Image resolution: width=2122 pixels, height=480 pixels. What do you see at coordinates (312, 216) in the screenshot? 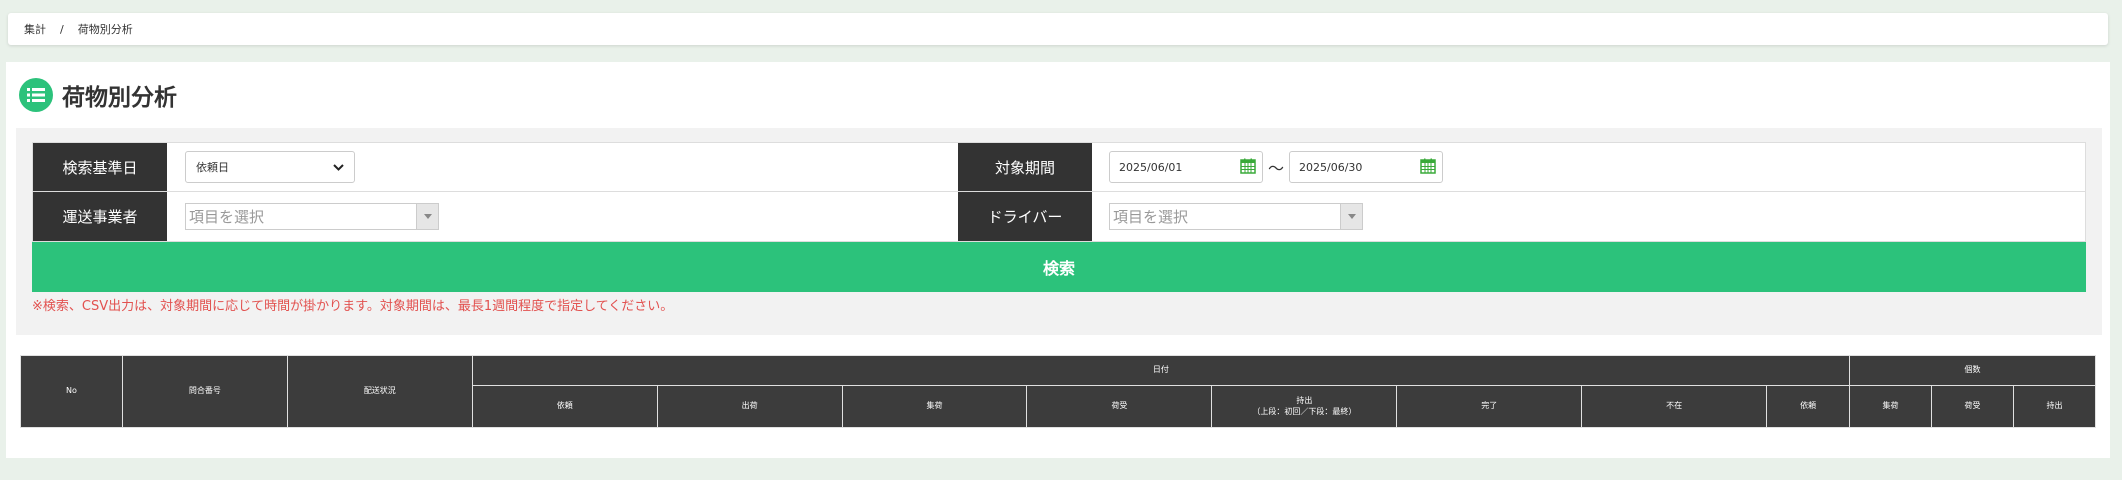
I see `carrier-select: 項目を選択` at bounding box center [312, 216].